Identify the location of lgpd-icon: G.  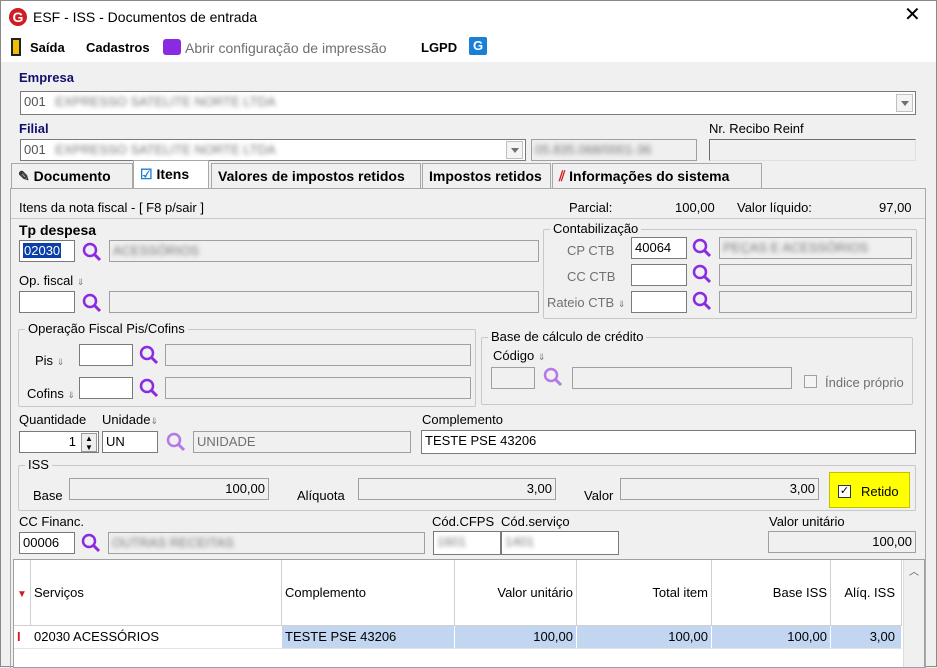
(478, 46).